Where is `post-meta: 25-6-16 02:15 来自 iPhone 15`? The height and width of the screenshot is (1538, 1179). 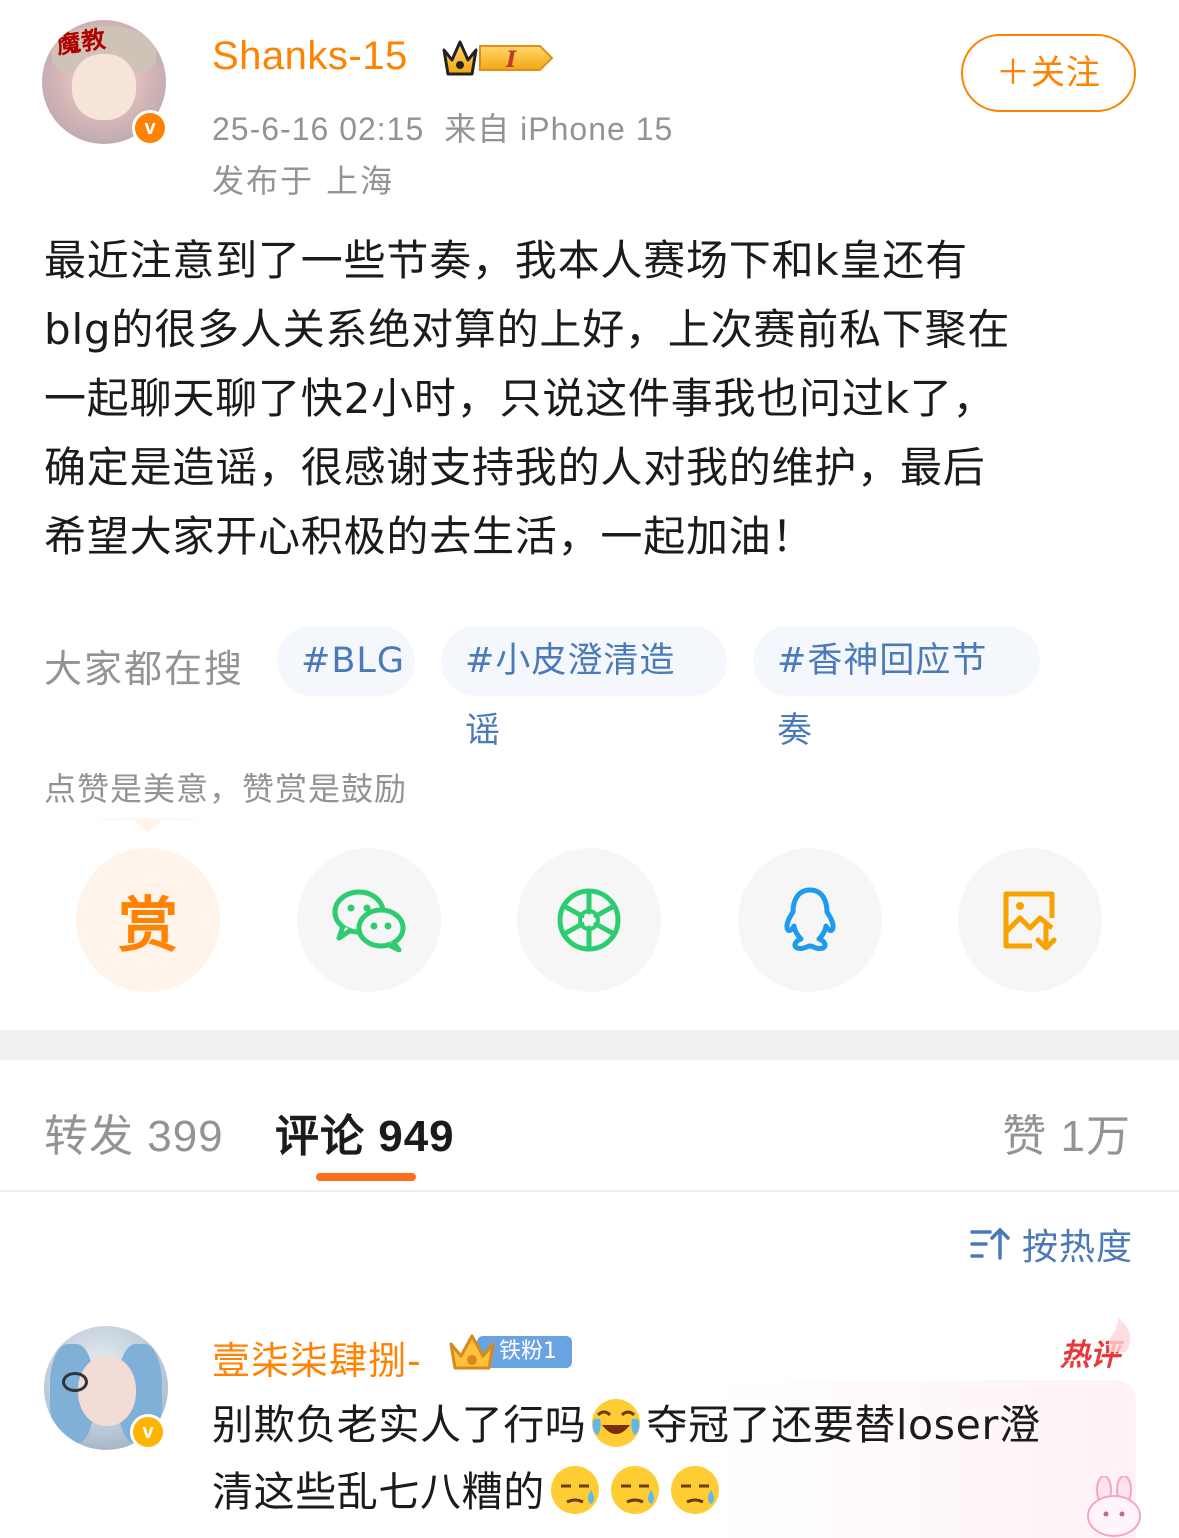 post-meta: 25-6-16 02:15 来自 iPhone 15 is located at coordinates (442, 127).